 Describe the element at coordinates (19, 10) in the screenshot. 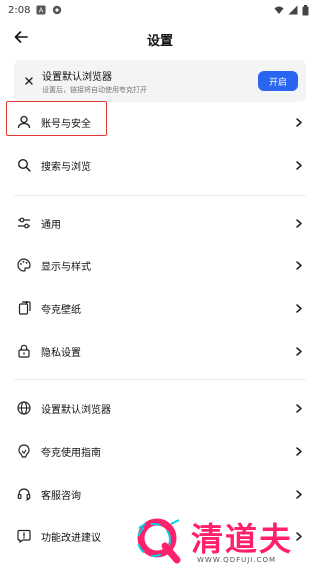

I see `status-time: 2:08` at that location.